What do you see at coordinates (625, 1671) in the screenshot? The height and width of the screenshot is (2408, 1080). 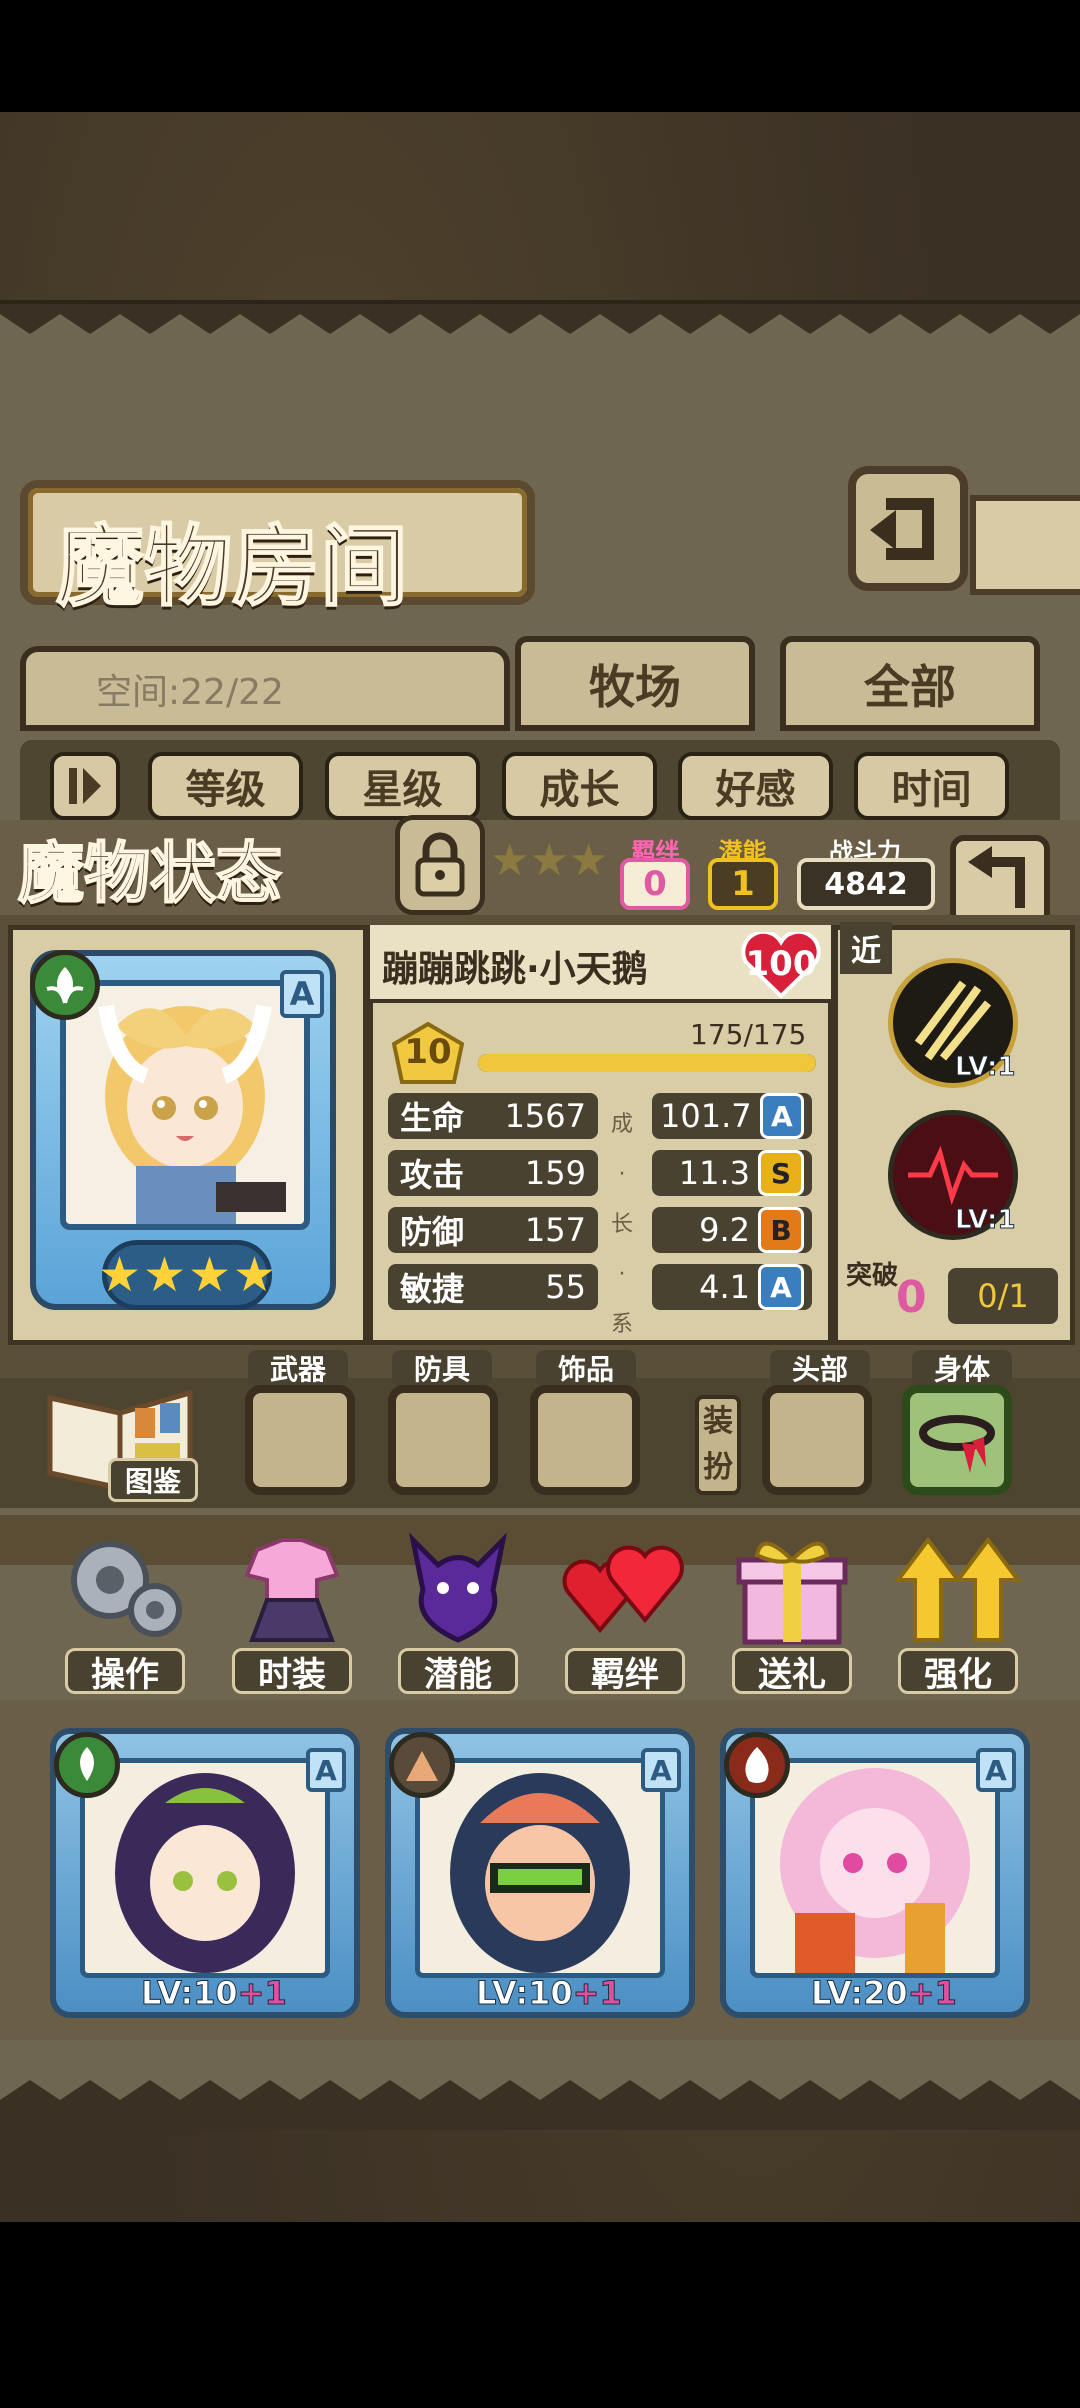 I see `menu-label: 羁绊` at bounding box center [625, 1671].